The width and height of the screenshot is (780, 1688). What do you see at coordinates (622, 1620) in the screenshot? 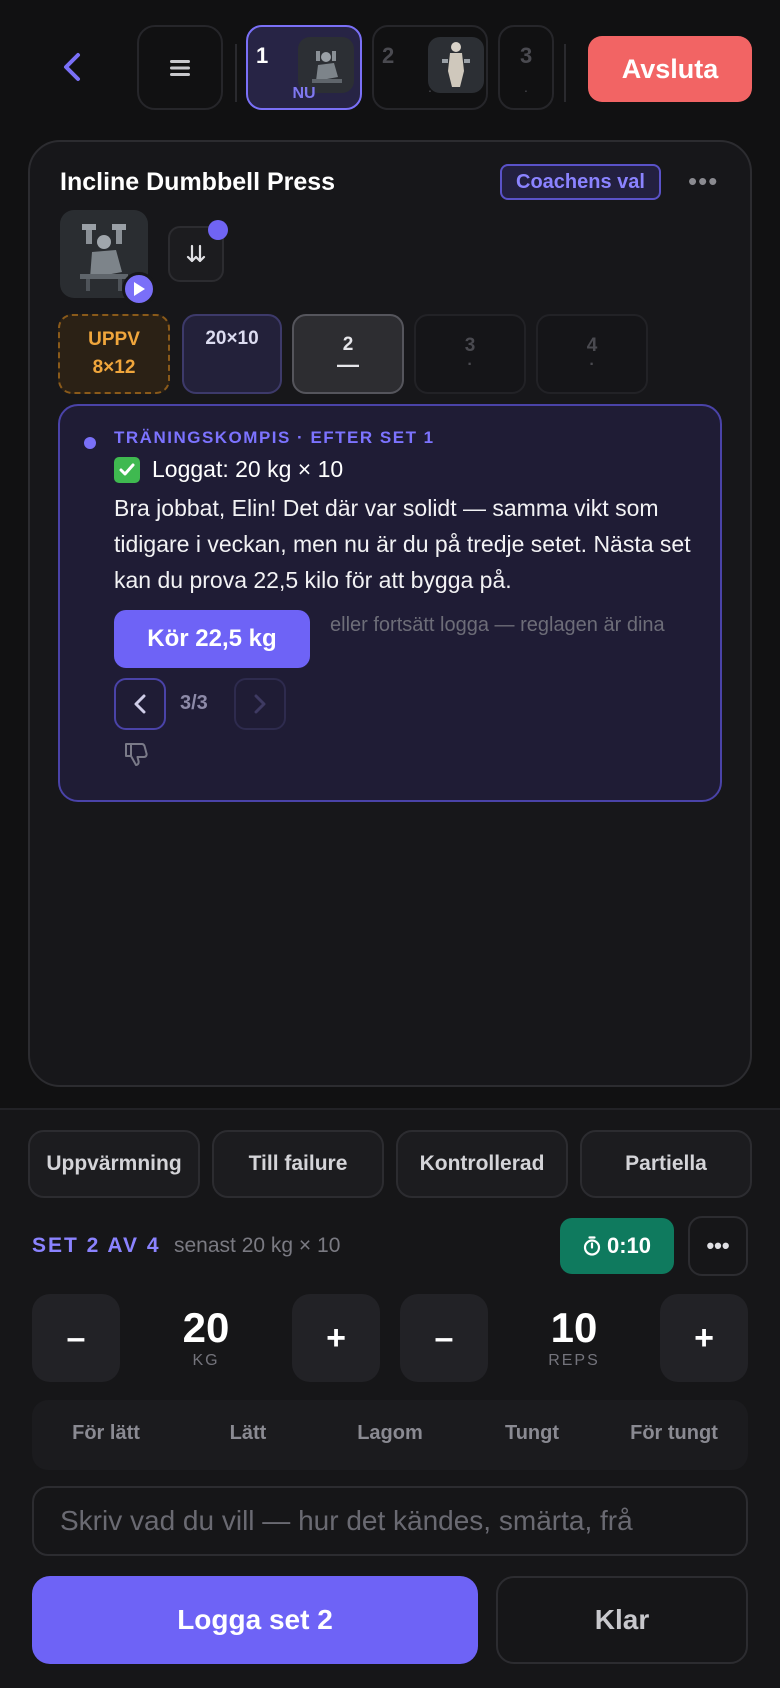
I see `done-button: Klar` at bounding box center [622, 1620].